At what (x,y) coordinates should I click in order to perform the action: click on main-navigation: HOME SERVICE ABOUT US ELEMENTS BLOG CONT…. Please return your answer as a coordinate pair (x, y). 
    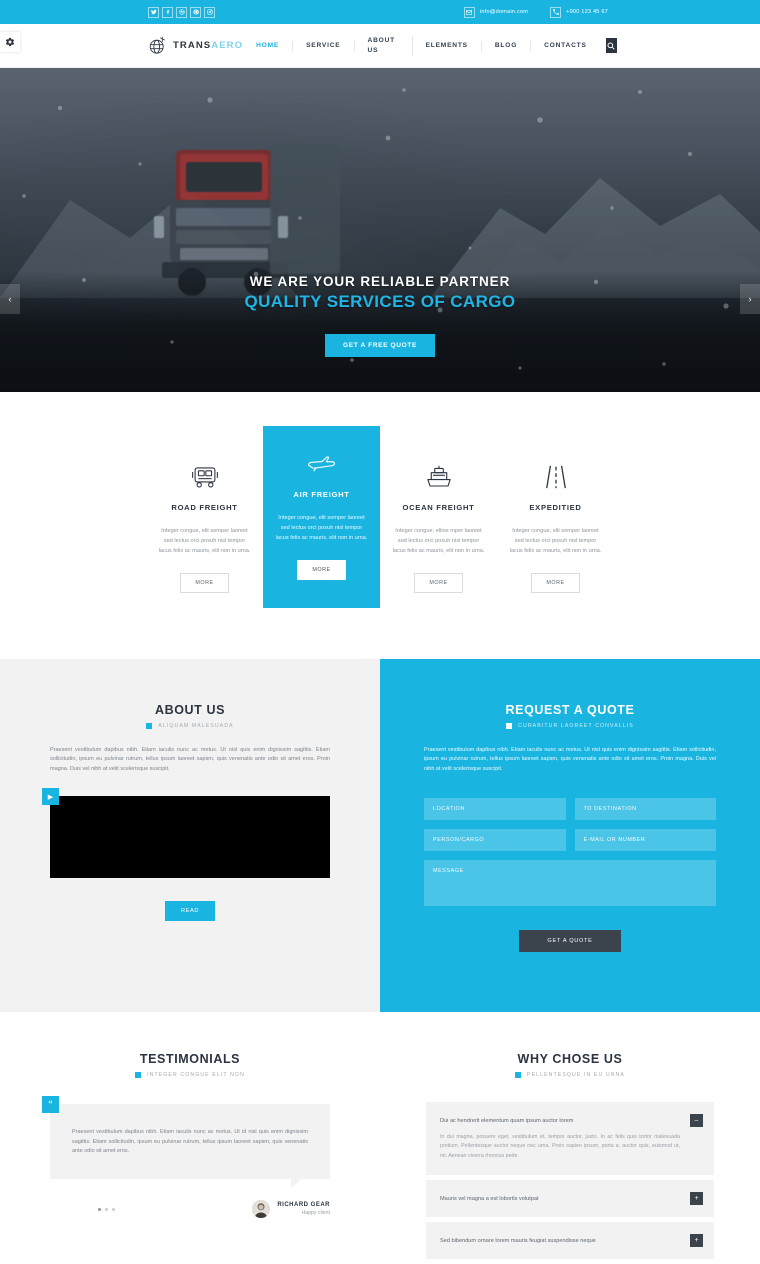
    Looking at the image, I should click on (430, 45).